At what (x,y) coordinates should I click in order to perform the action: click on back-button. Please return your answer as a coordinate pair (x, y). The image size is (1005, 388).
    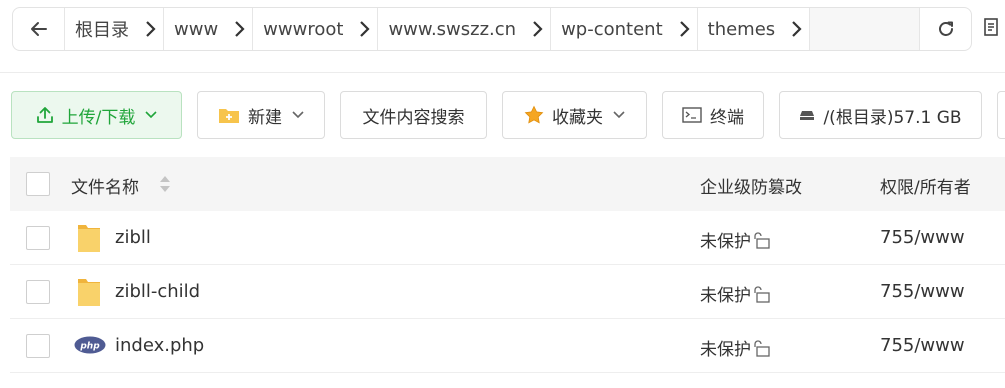
    Looking at the image, I should click on (39, 29).